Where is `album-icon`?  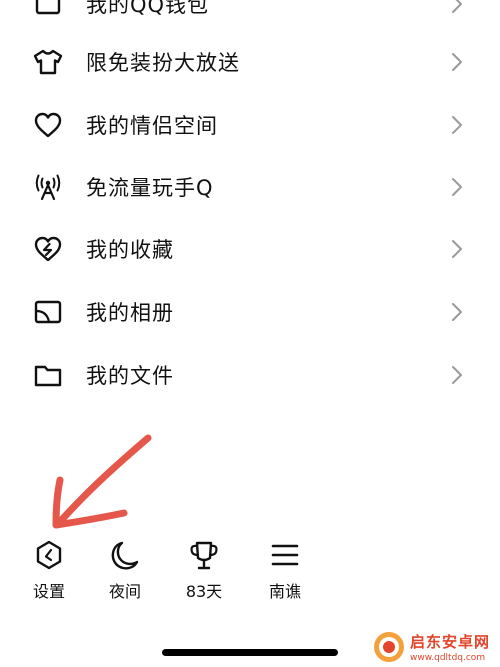
album-icon is located at coordinates (48, 312).